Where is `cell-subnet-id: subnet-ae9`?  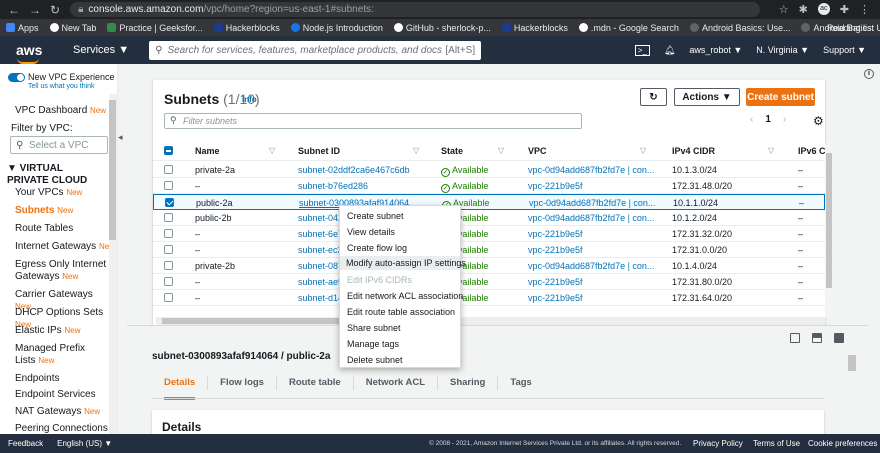
cell-subnet-id: subnet-ae9 is located at coordinates (320, 282).